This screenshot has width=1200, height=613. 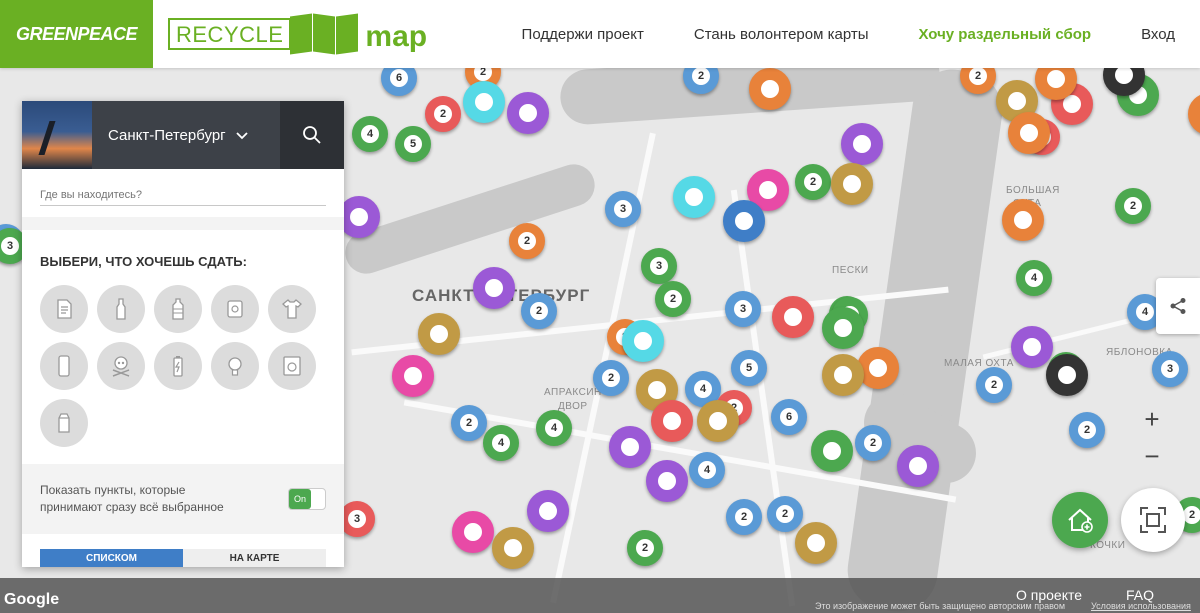 I want to click on search-button, so click(x=312, y=135).